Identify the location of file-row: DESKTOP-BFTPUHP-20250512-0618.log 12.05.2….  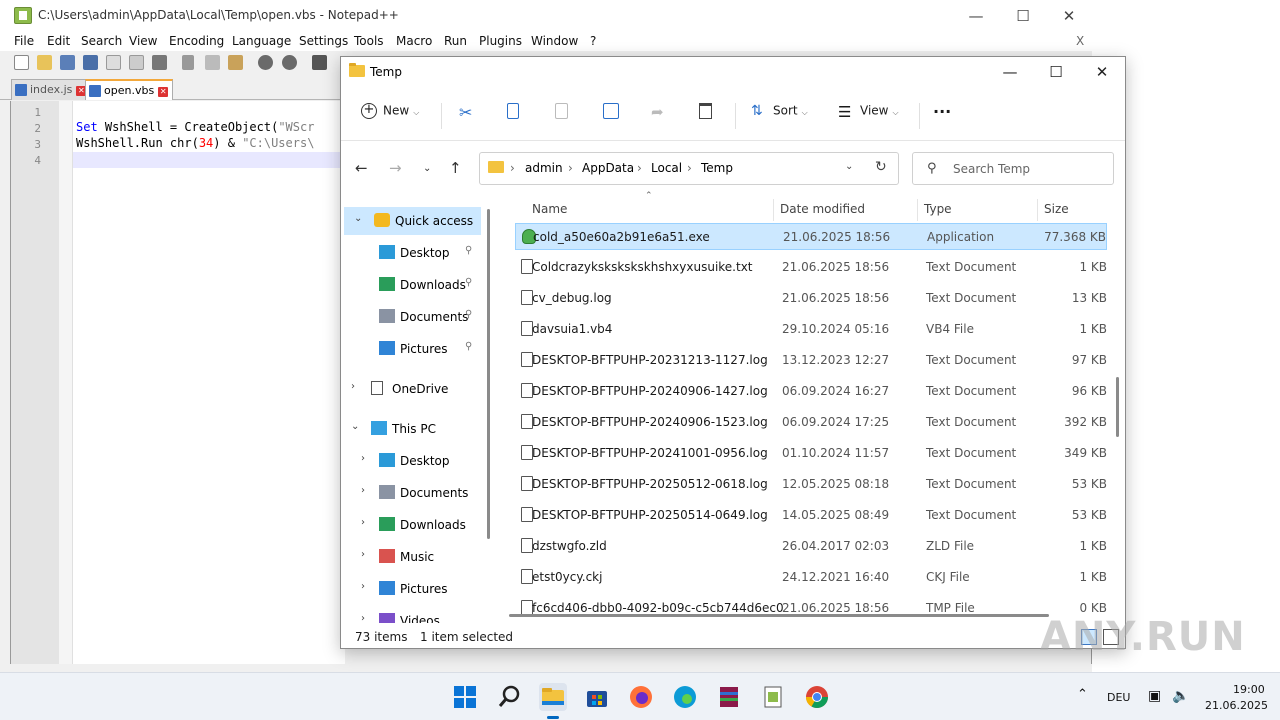
(811, 484).